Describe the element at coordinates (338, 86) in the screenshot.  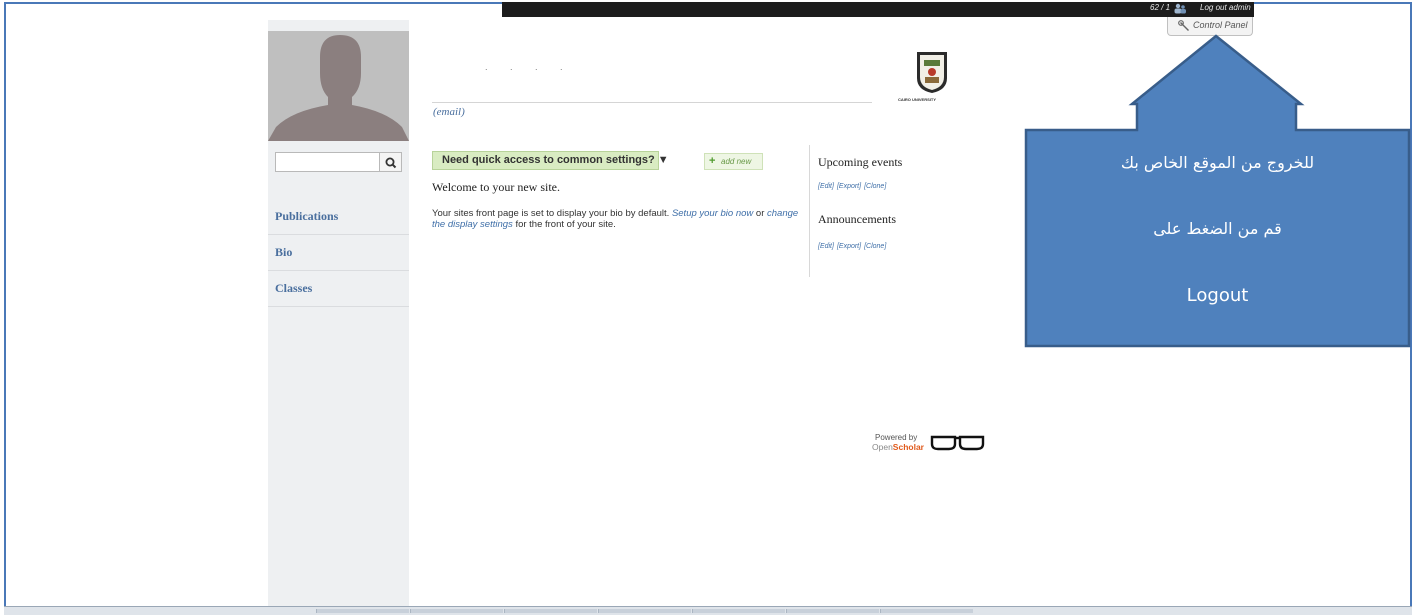
I see `profile-photo` at that location.